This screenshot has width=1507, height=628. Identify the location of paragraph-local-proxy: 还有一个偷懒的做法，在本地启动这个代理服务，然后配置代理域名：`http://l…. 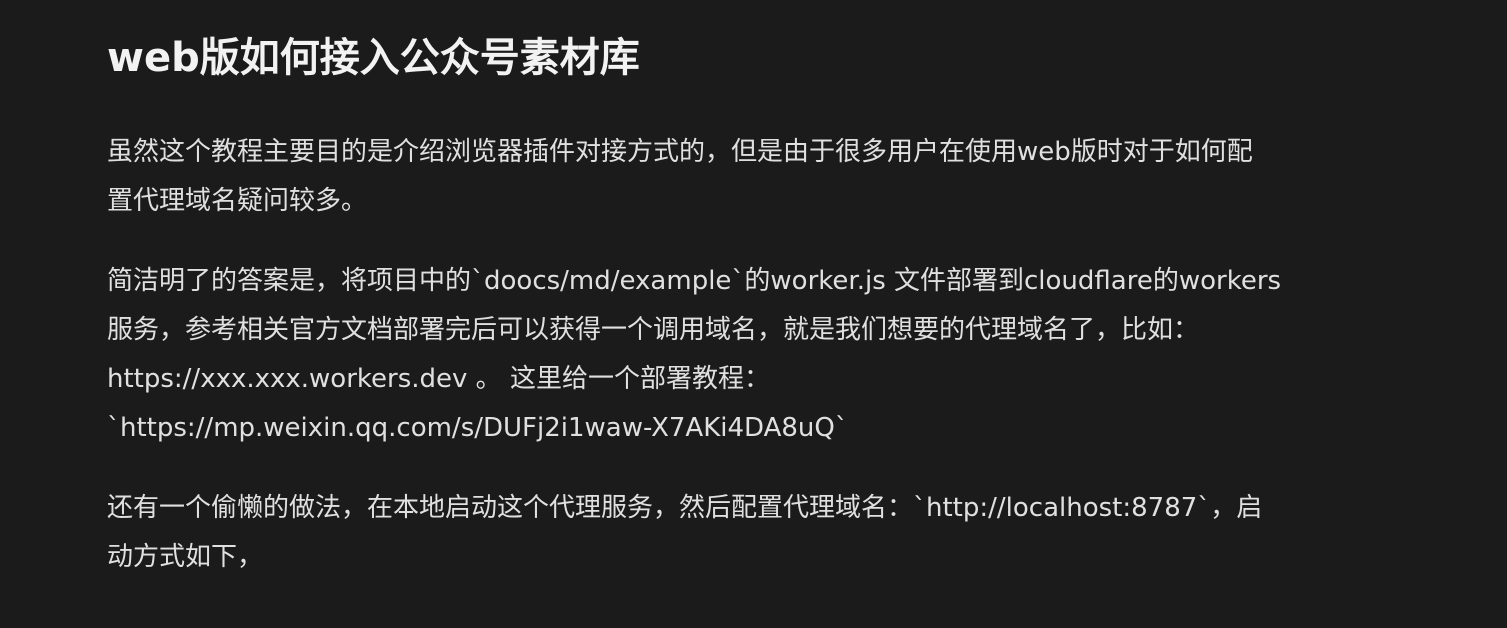
(685, 532).